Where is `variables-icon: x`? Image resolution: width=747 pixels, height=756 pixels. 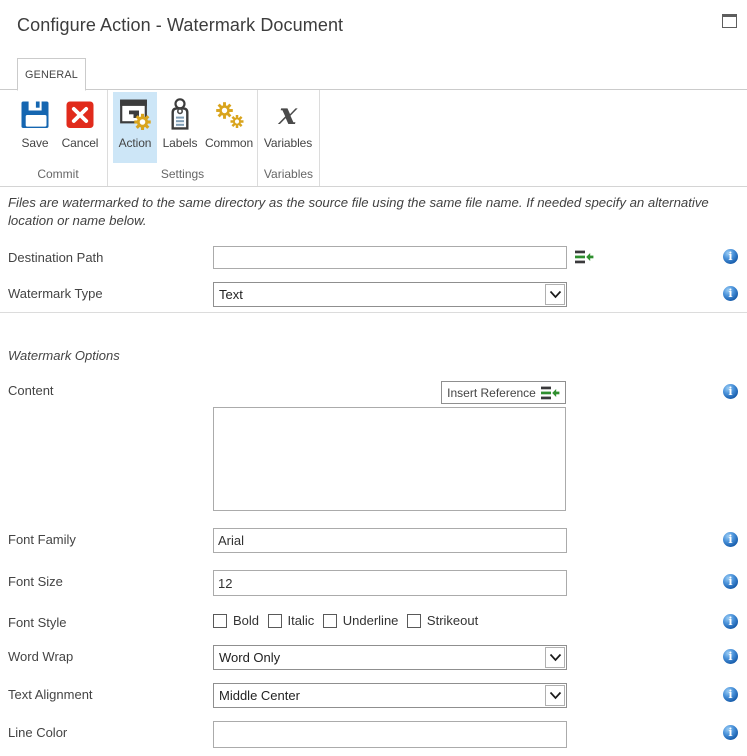 variables-icon: x is located at coordinates (288, 114).